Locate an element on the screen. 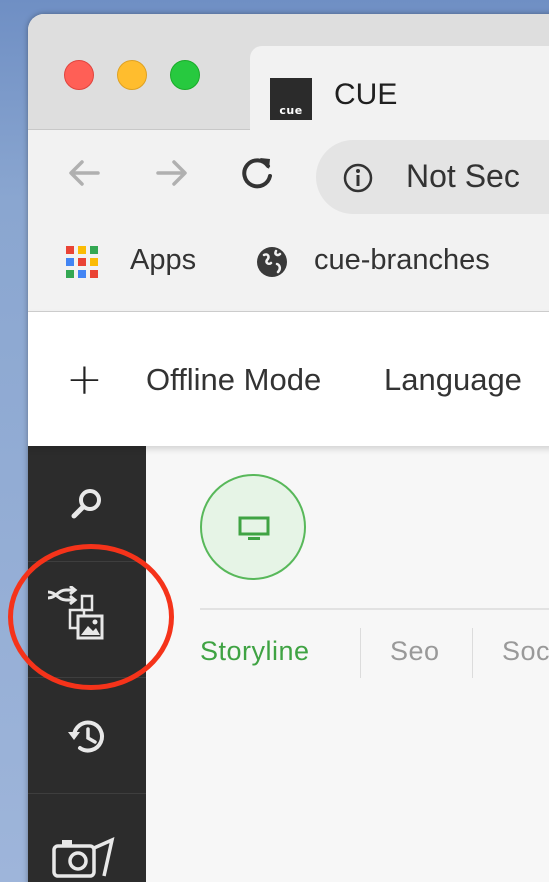  info-icon is located at coordinates (358, 178).